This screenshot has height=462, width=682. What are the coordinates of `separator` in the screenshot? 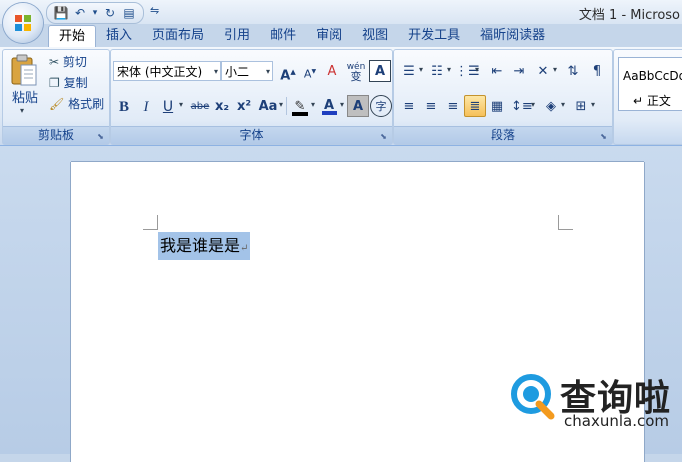 It's located at (286, 106).